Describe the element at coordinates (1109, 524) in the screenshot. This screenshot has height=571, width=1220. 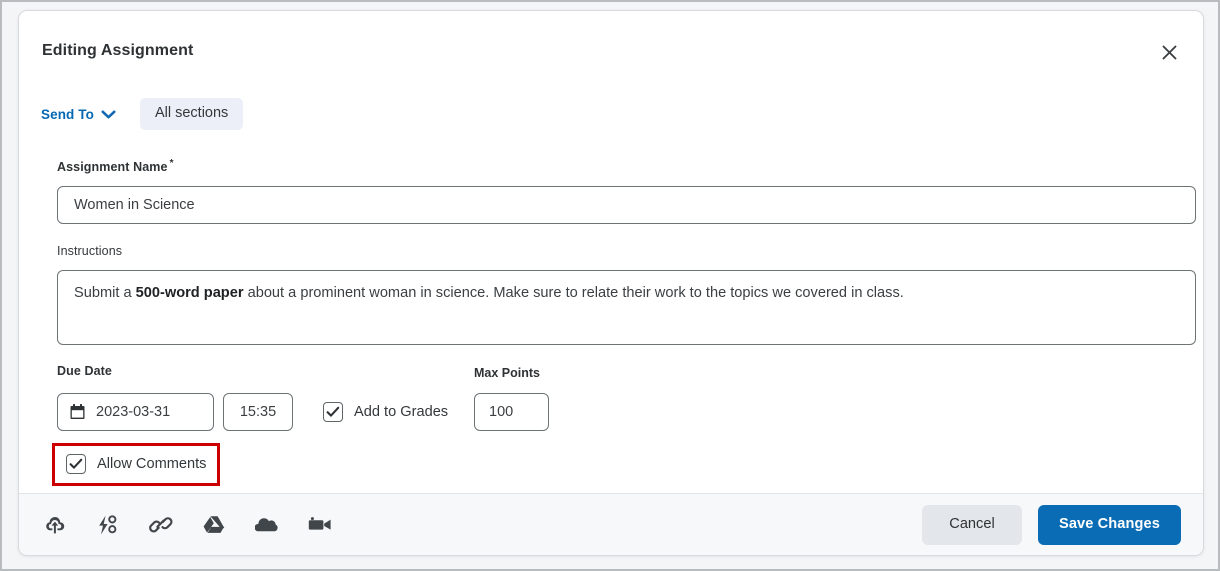
I see `save-changes-button: Save Changes` at that location.